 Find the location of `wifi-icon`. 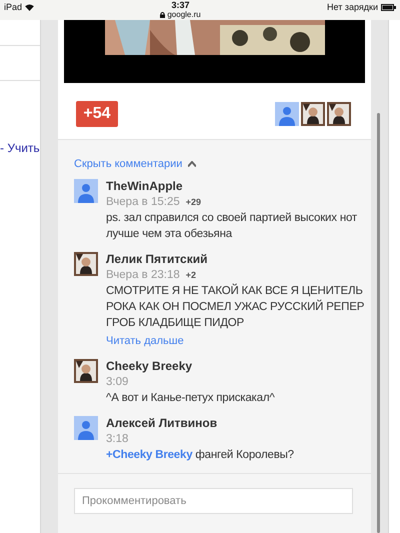

wifi-icon is located at coordinates (29, 7).